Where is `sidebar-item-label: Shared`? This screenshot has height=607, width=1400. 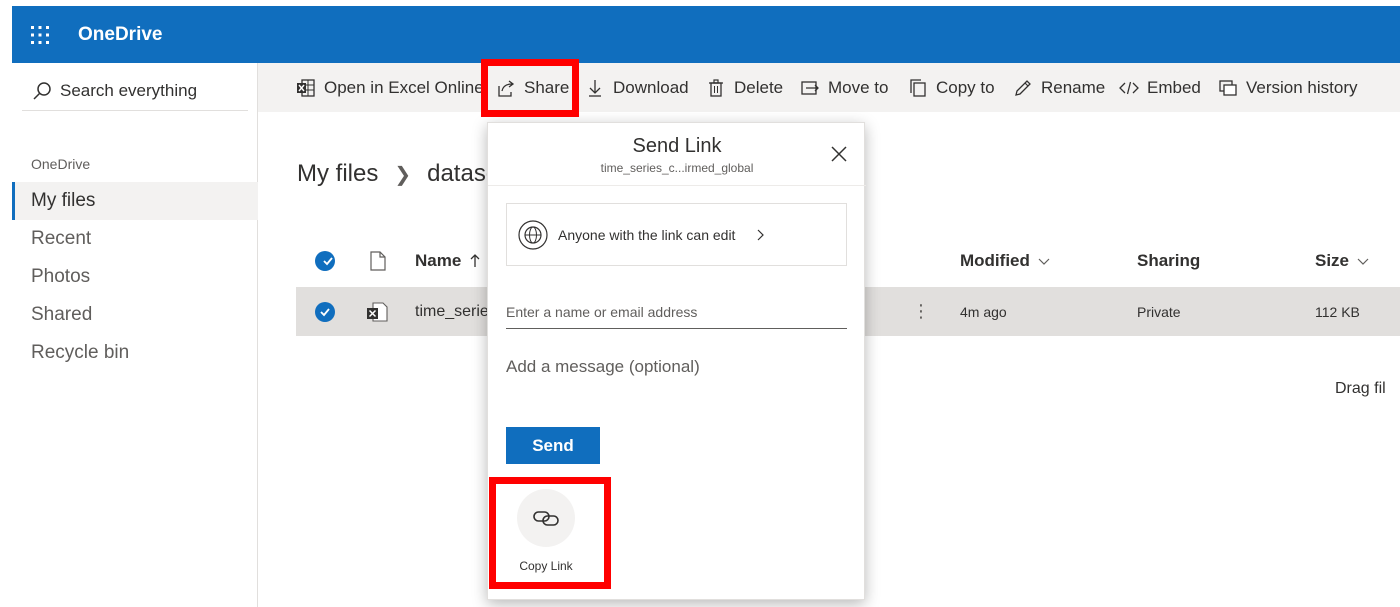
sidebar-item-label: Shared is located at coordinates (62, 314).